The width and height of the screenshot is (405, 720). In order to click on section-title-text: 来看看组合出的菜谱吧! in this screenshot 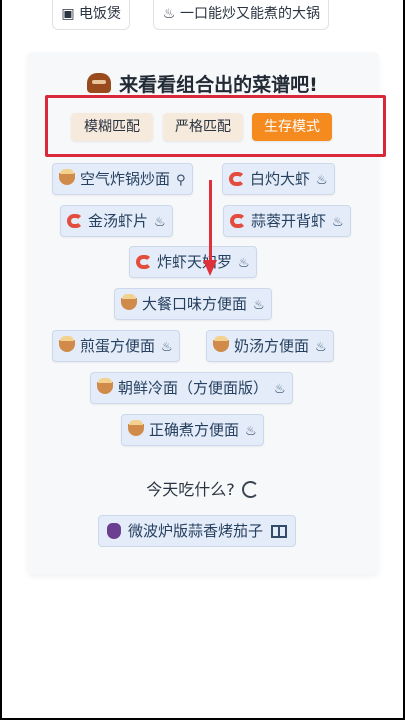, I will do `click(218, 85)`.